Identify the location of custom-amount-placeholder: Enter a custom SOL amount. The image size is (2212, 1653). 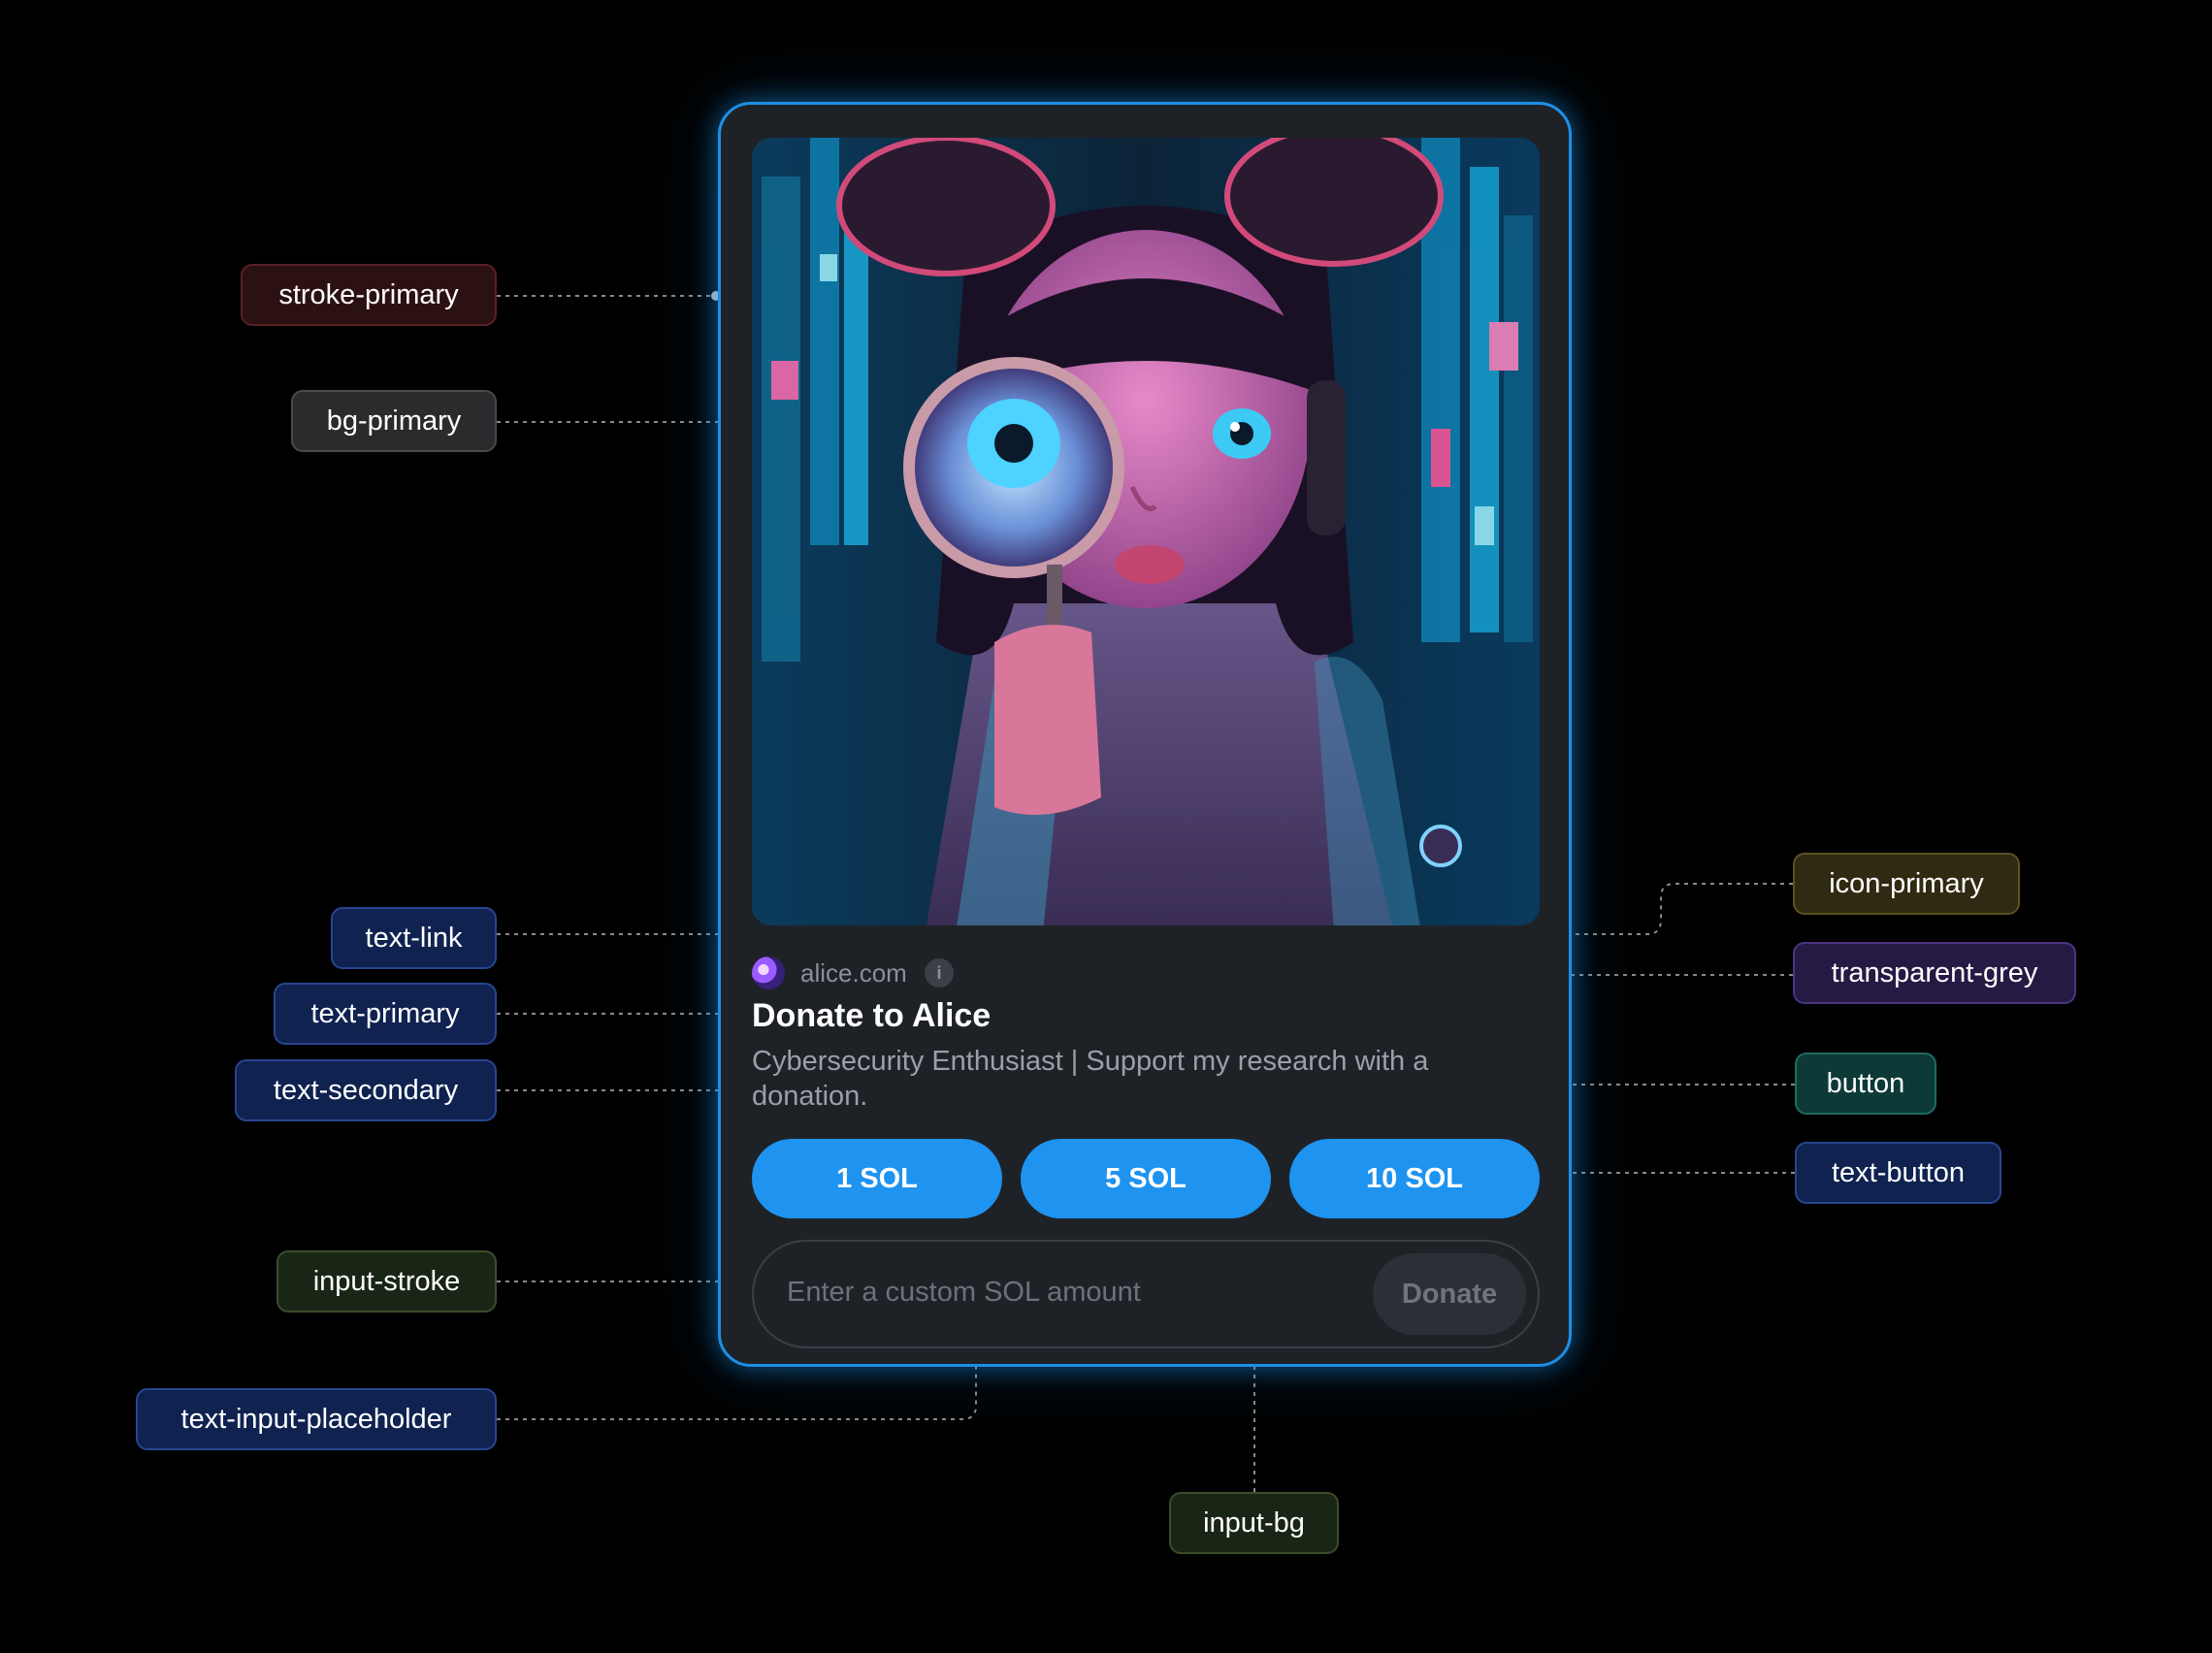
(964, 1292).